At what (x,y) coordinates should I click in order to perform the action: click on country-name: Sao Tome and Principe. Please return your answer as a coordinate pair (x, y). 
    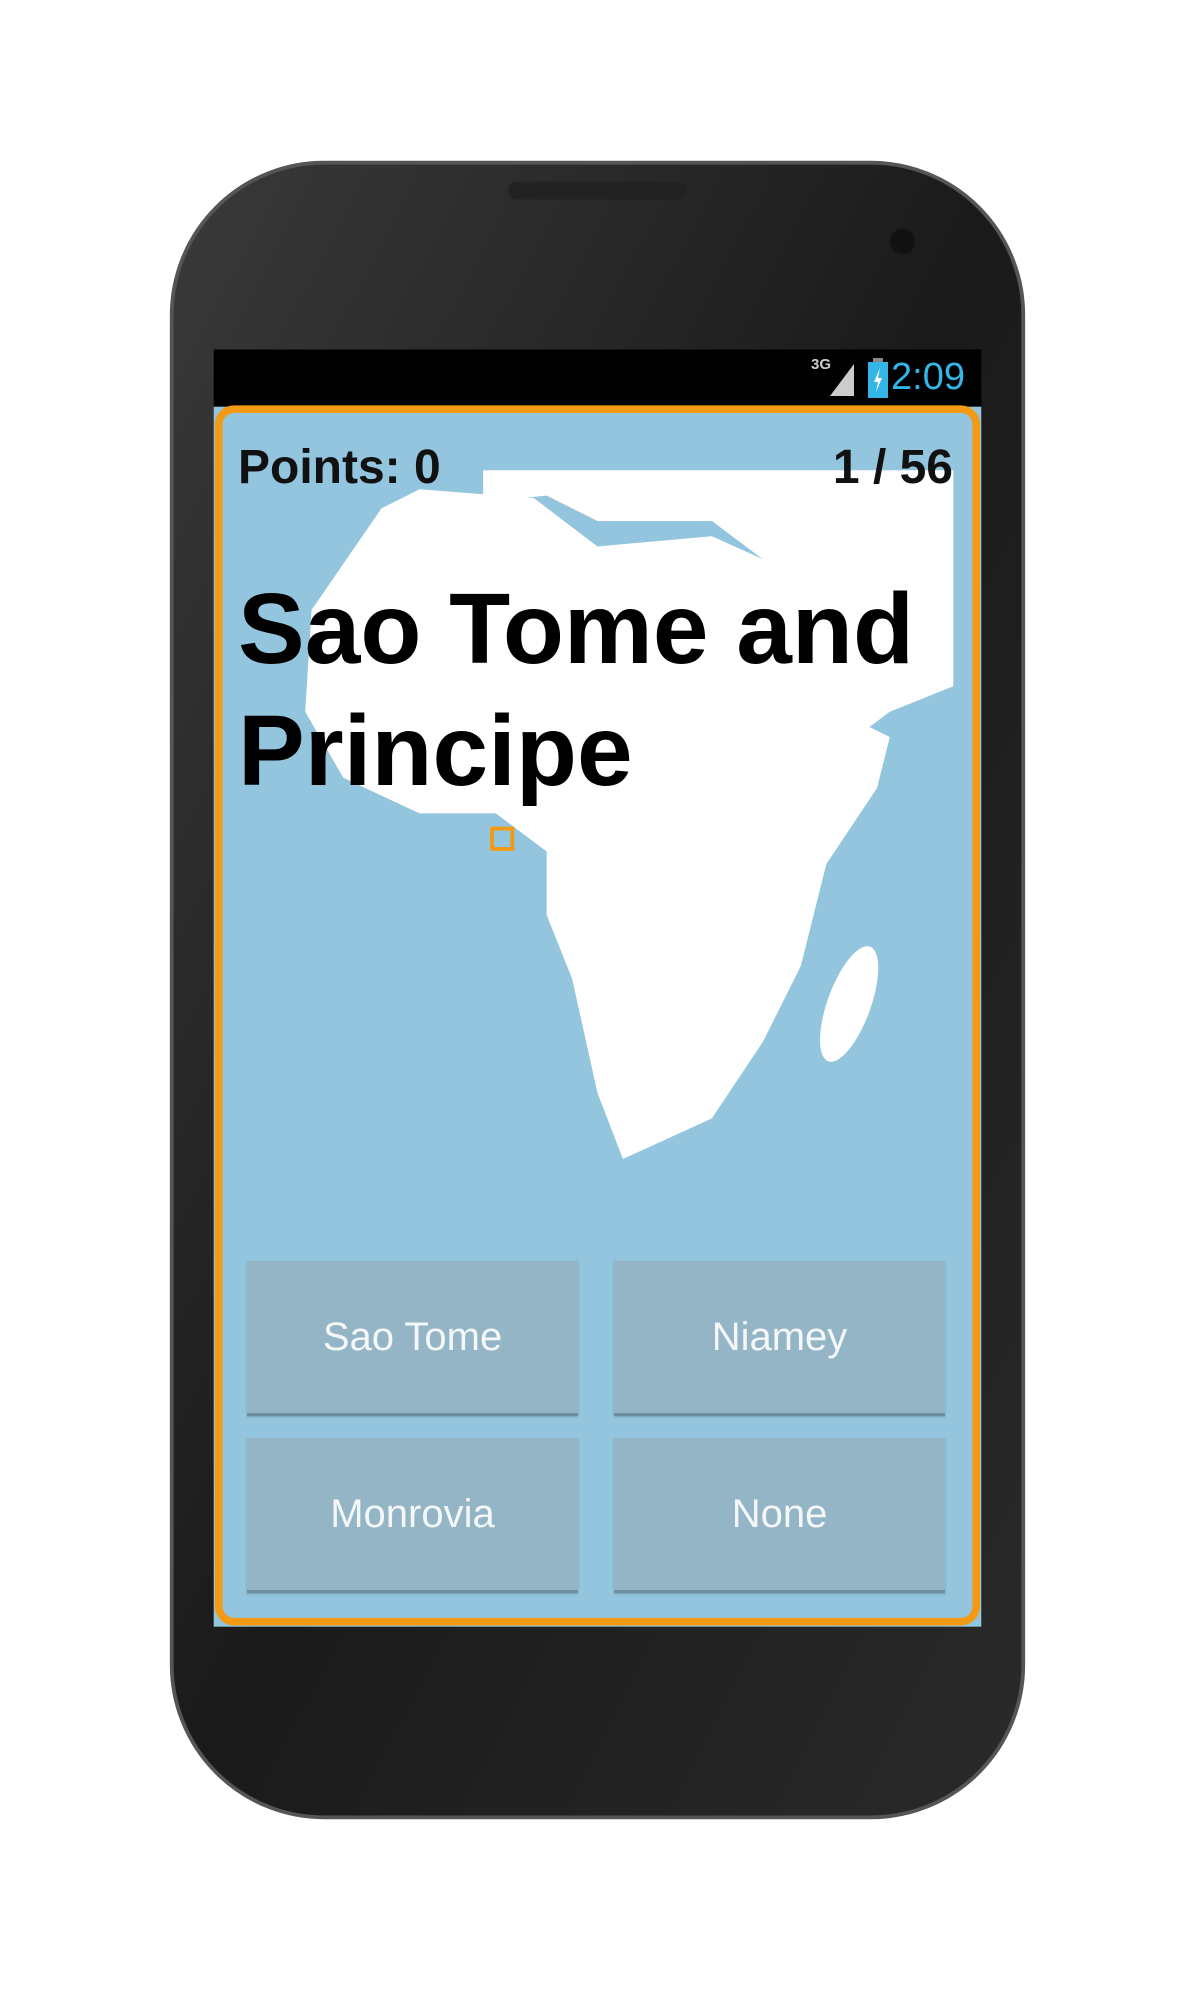
    Looking at the image, I should click on (576, 690).